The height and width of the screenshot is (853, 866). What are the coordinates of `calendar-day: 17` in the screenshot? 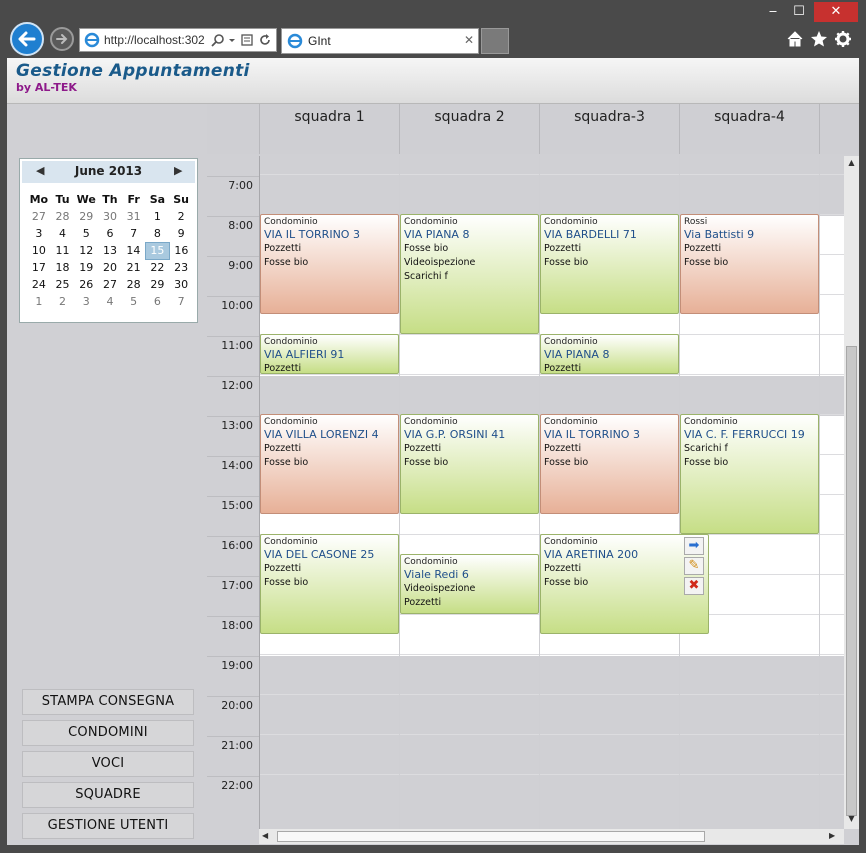 It's located at (39, 267).